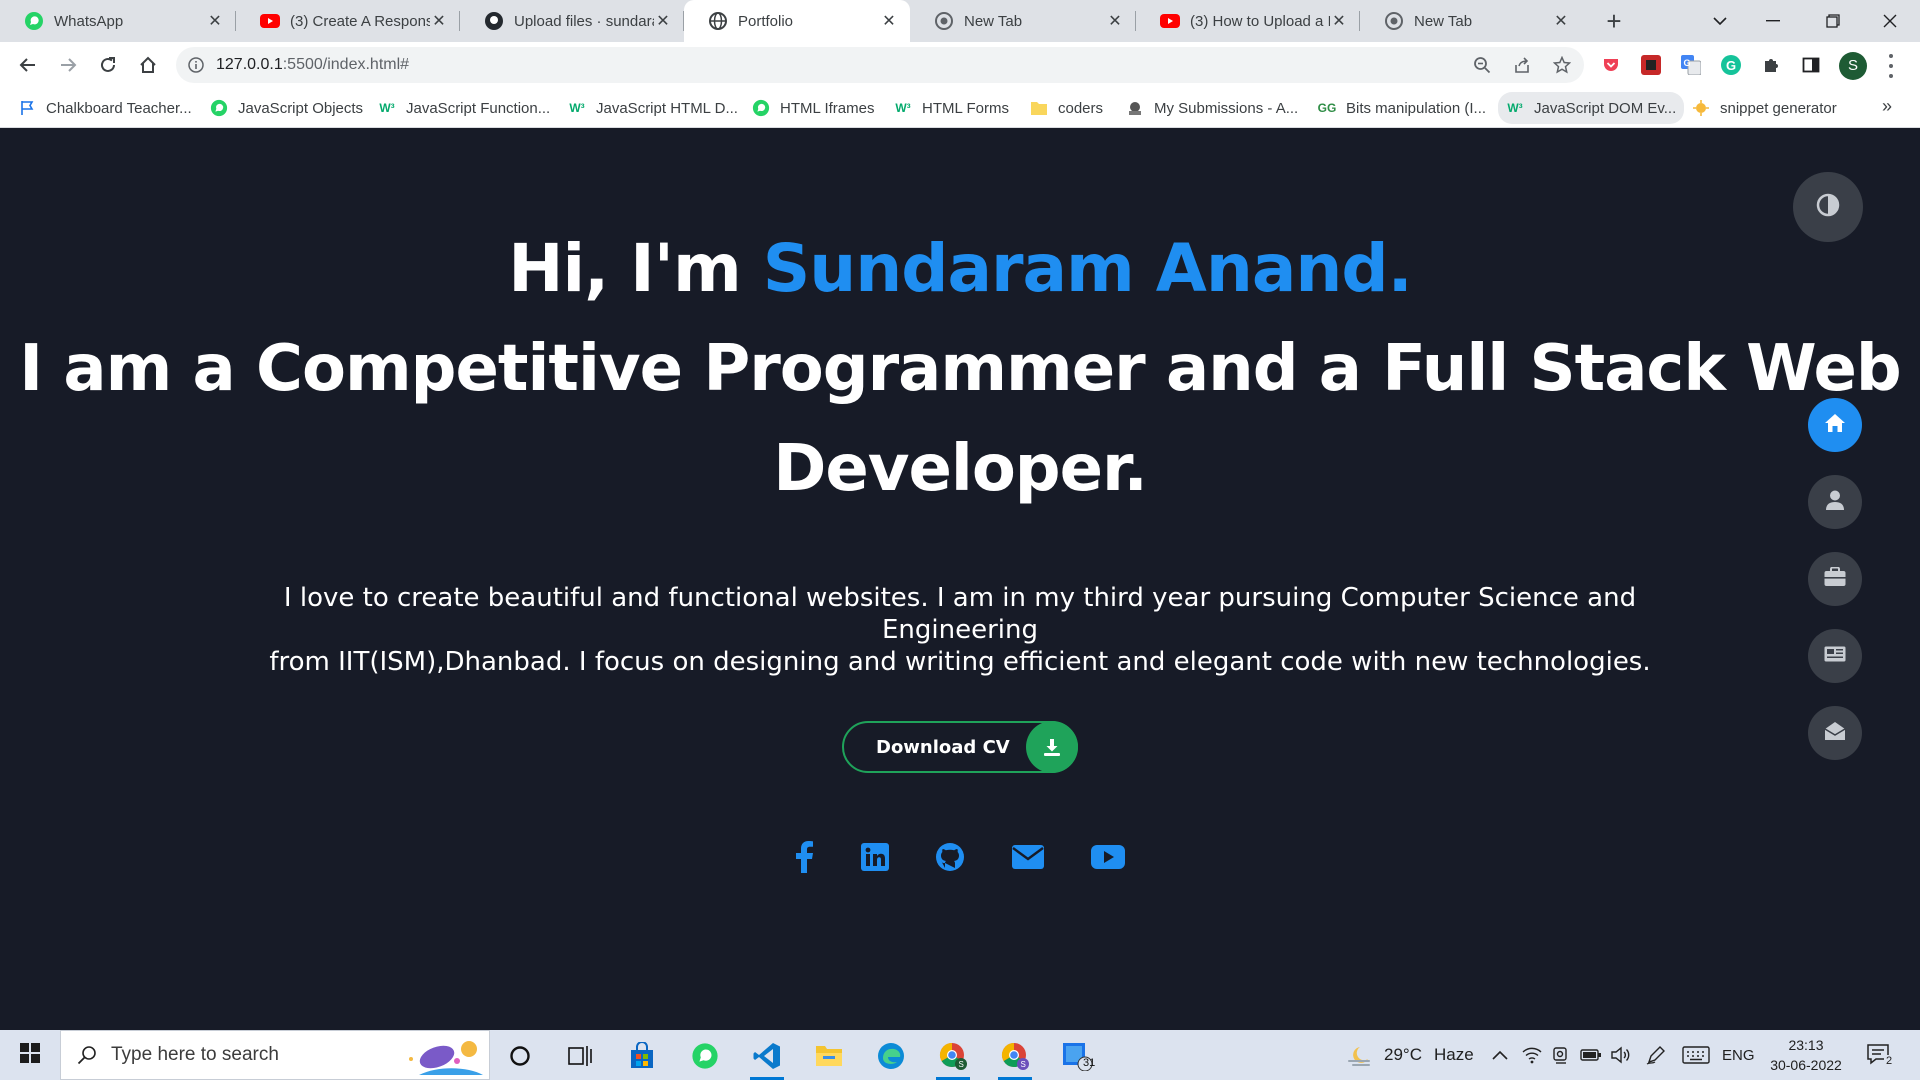  What do you see at coordinates (880, 65) in the screenshot?
I see `address-bar: 127.0.0.1:5500/index.html#` at bounding box center [880, 65].